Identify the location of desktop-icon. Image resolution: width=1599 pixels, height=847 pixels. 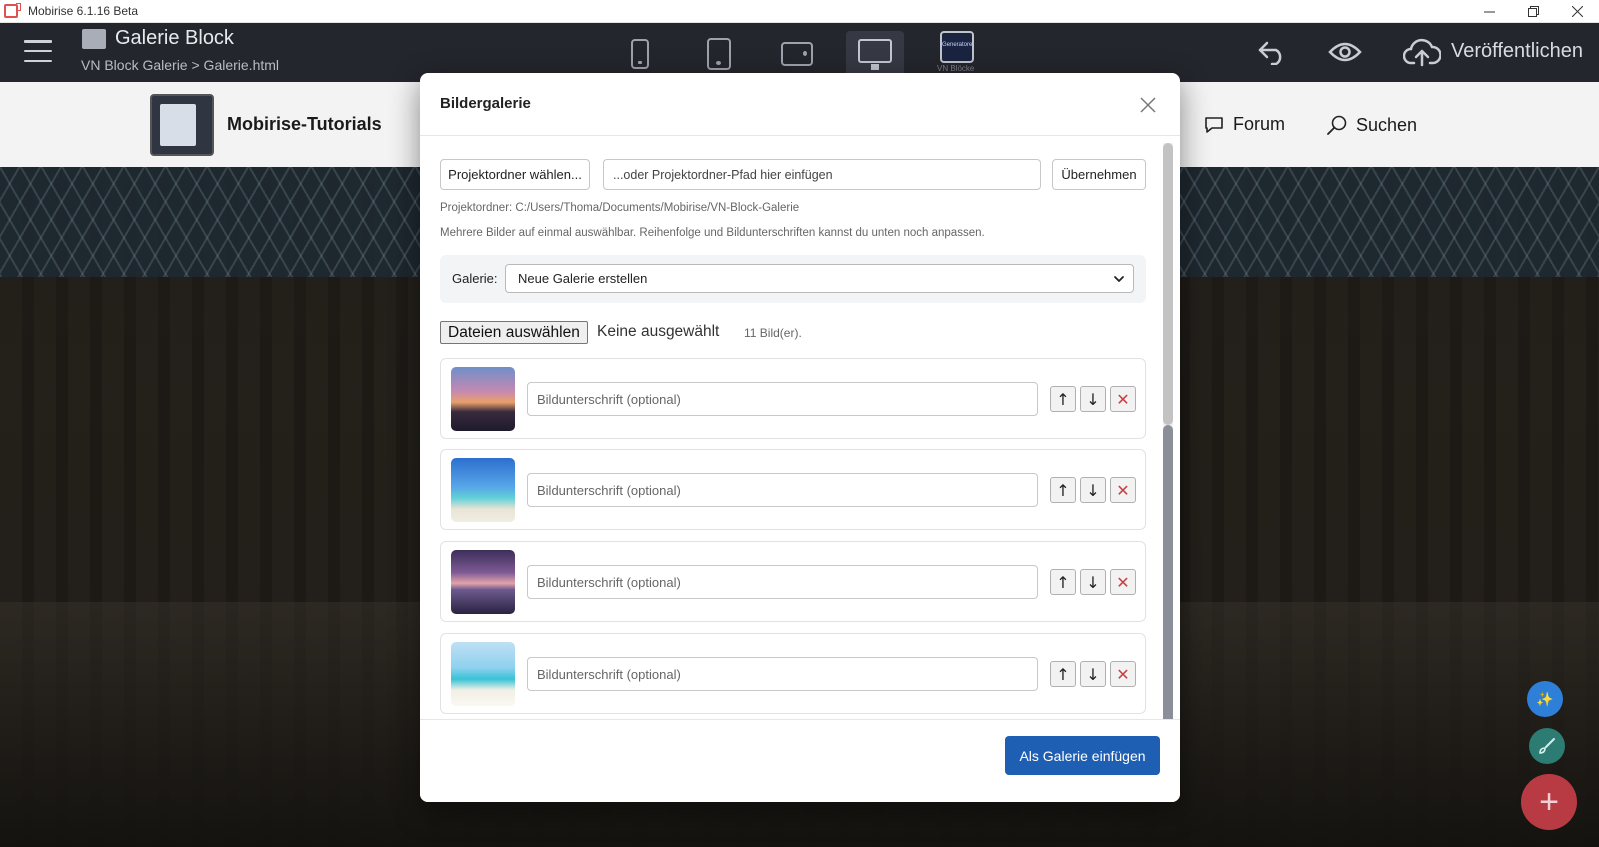
(875, 54).